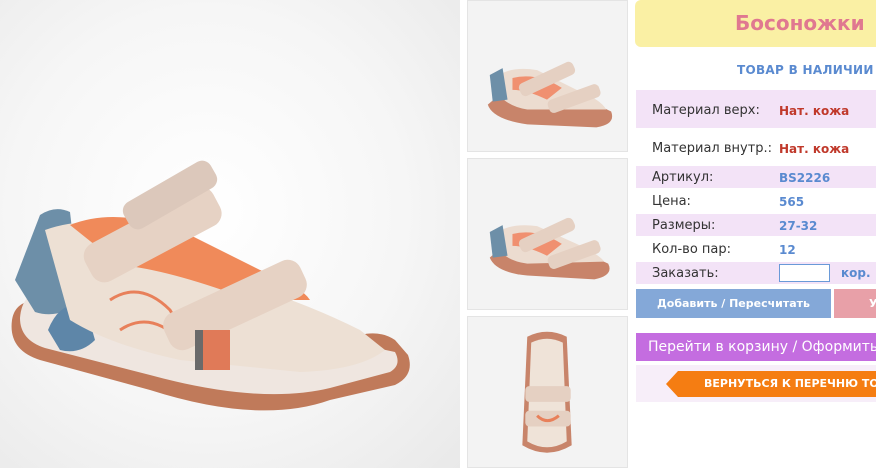 This screenshot has height=472, width=876. Describe the element at coordinates (855, 303) in the screenshot. I see `delete-button: У` at that location.